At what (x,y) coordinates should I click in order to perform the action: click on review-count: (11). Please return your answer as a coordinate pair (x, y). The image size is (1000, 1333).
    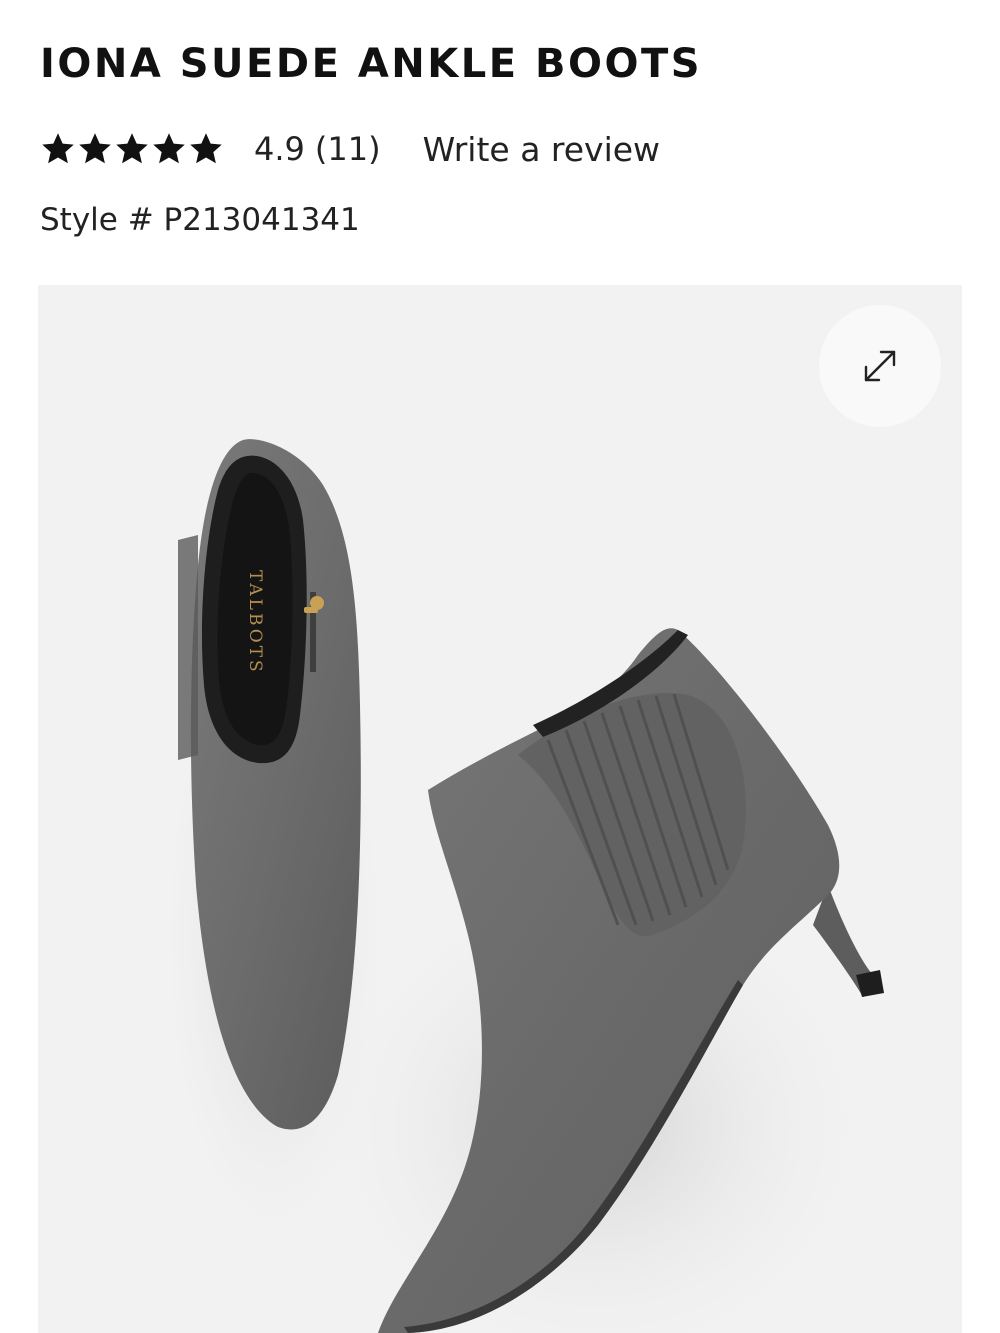
    Looking at the image, I should click on (348, 149).